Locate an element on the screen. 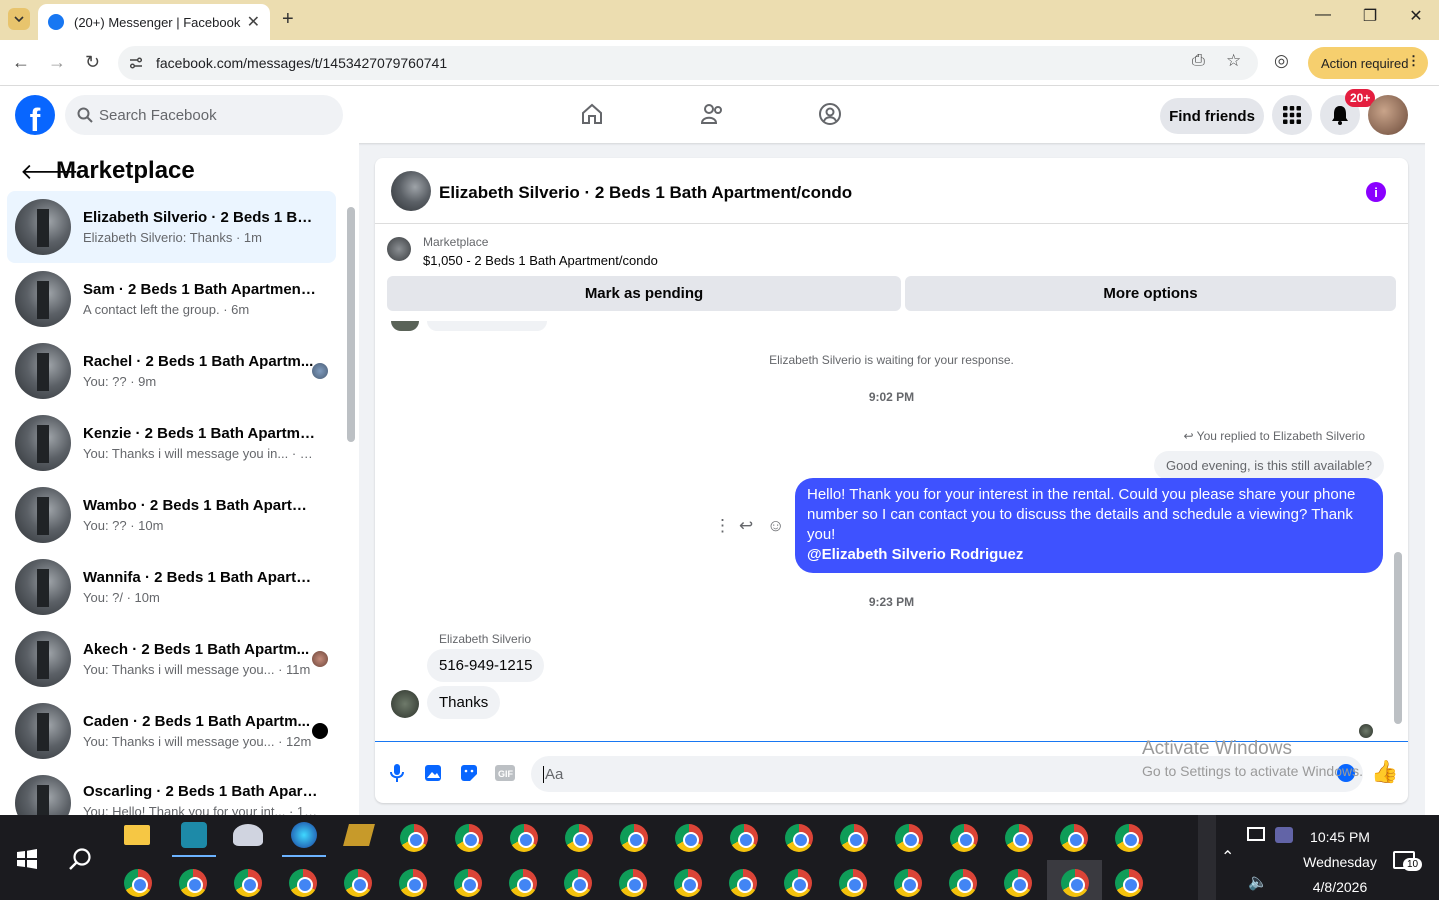  incoming-message: 516-949-1215 is located at coordinates (486, 665).